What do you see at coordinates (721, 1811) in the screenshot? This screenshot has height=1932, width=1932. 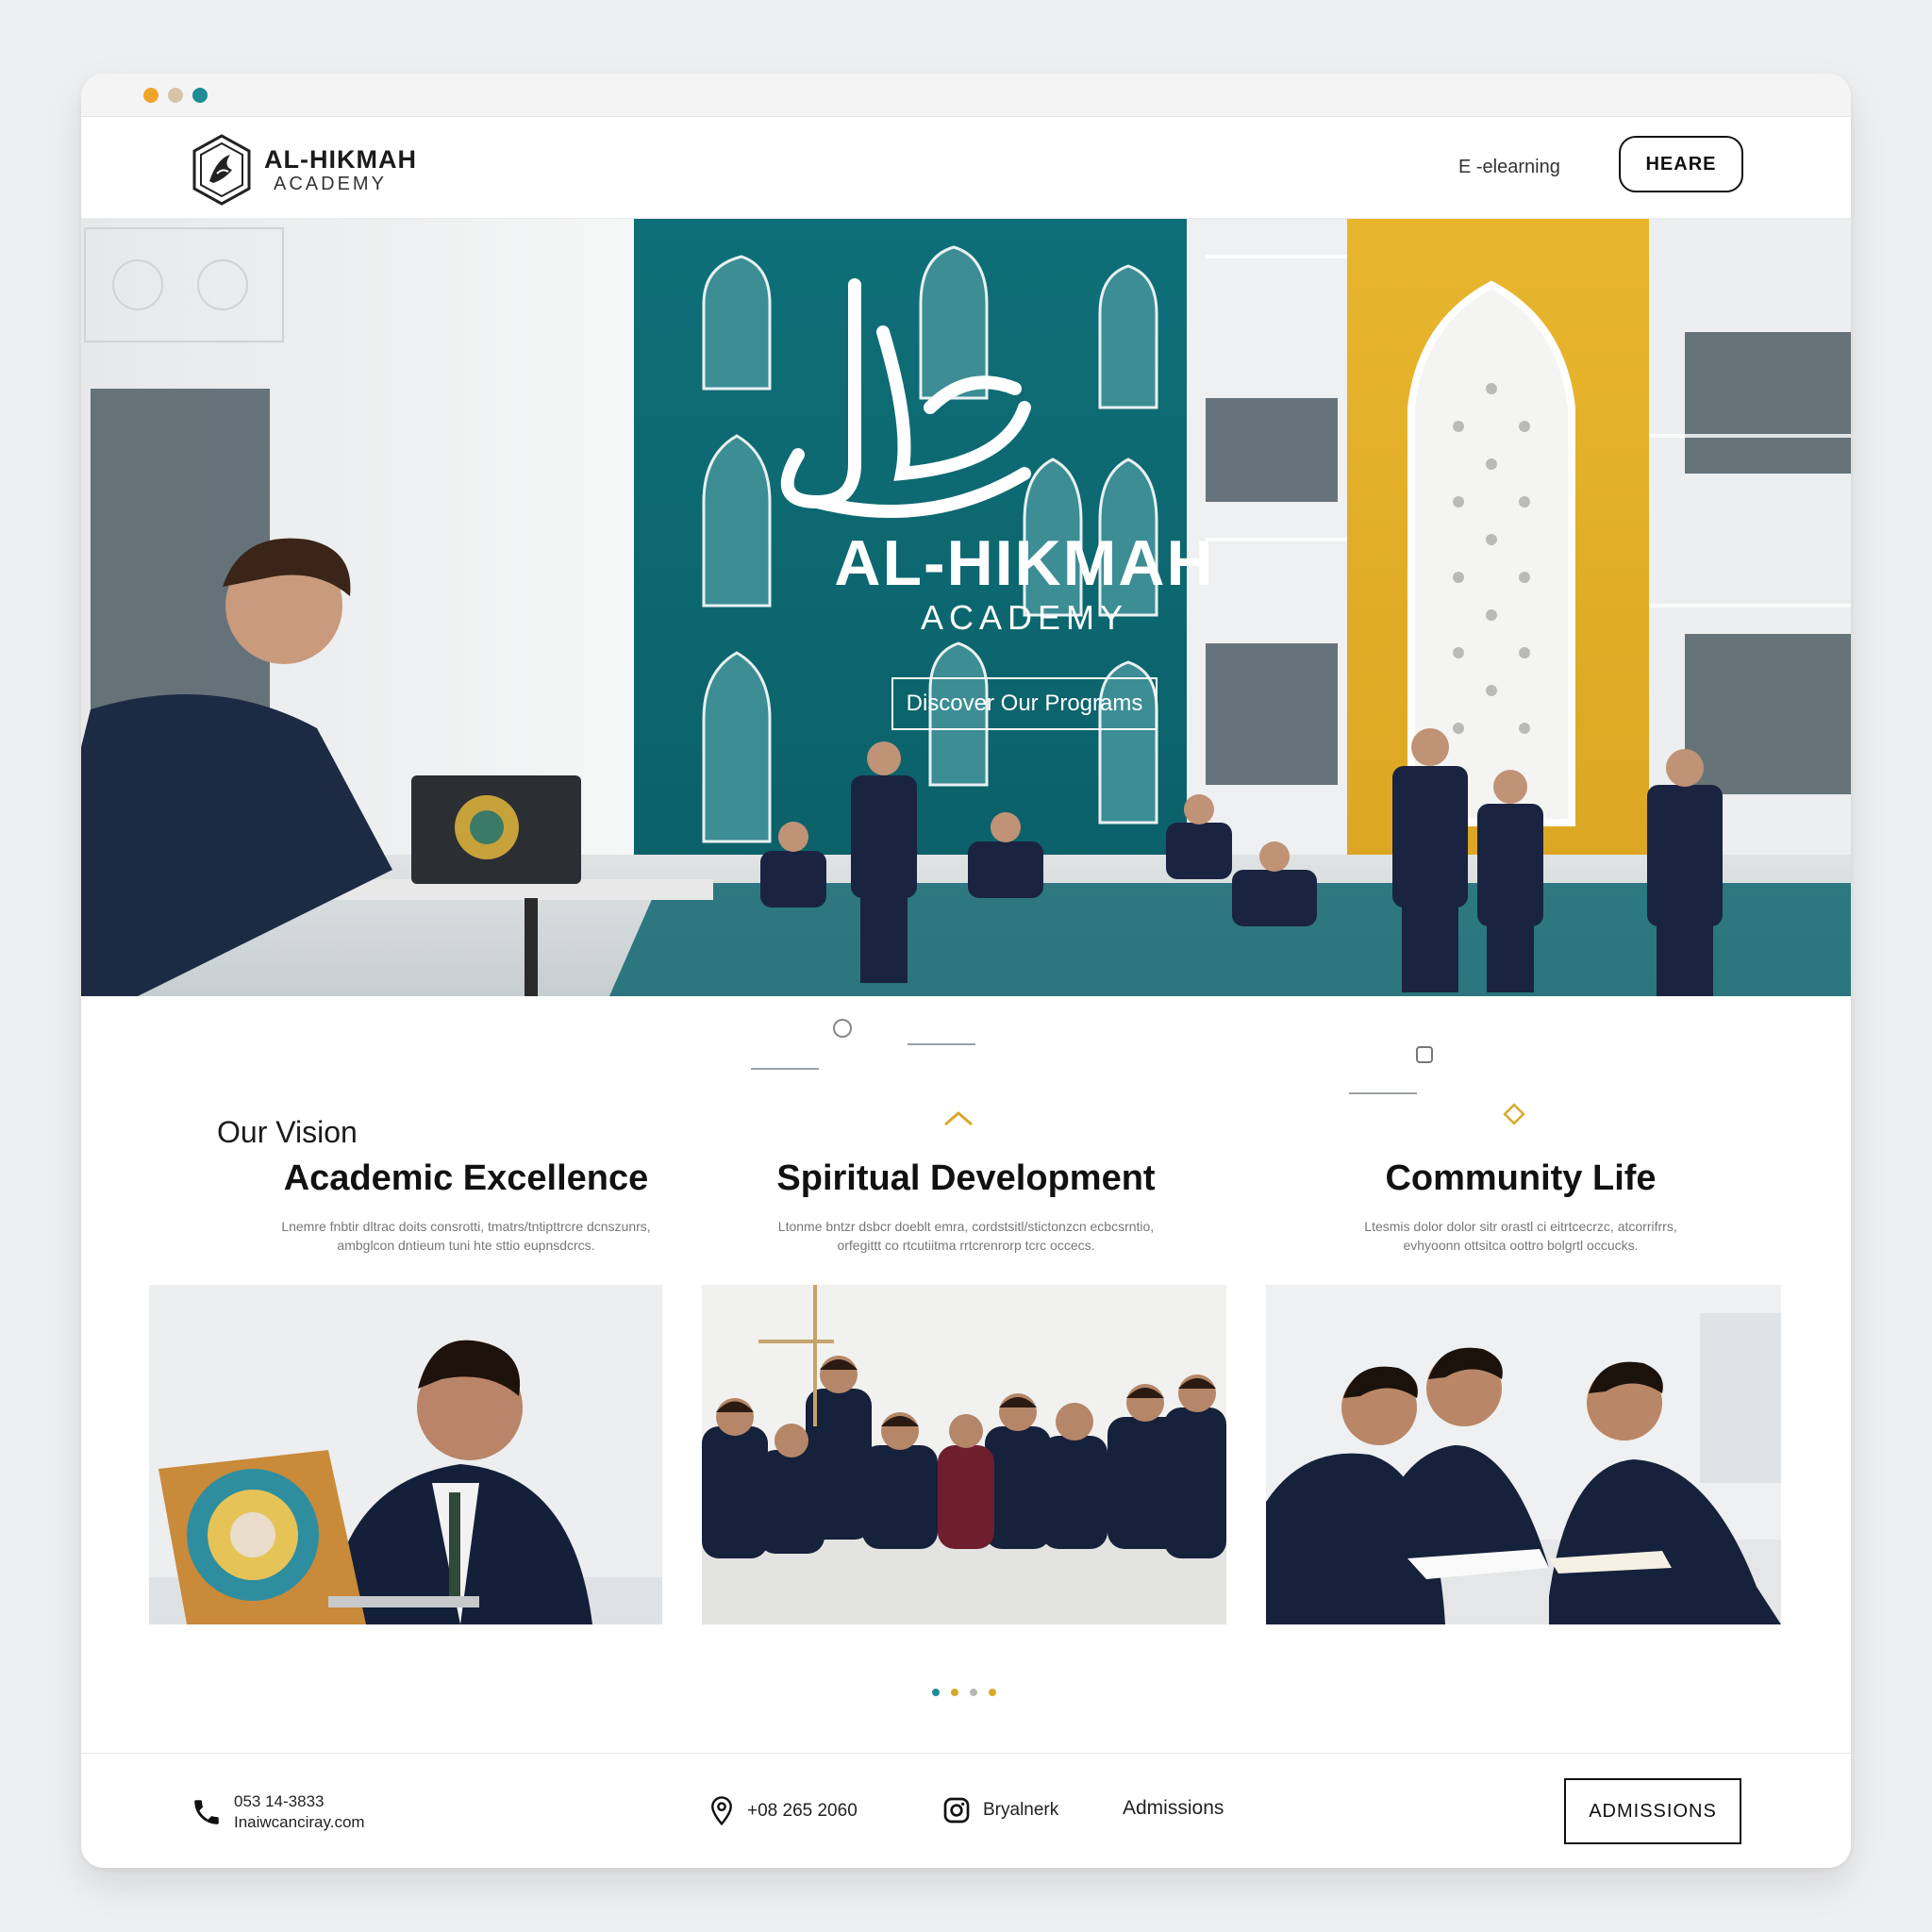 I see `location-pin-icon` at bounding box center [721, 1811].